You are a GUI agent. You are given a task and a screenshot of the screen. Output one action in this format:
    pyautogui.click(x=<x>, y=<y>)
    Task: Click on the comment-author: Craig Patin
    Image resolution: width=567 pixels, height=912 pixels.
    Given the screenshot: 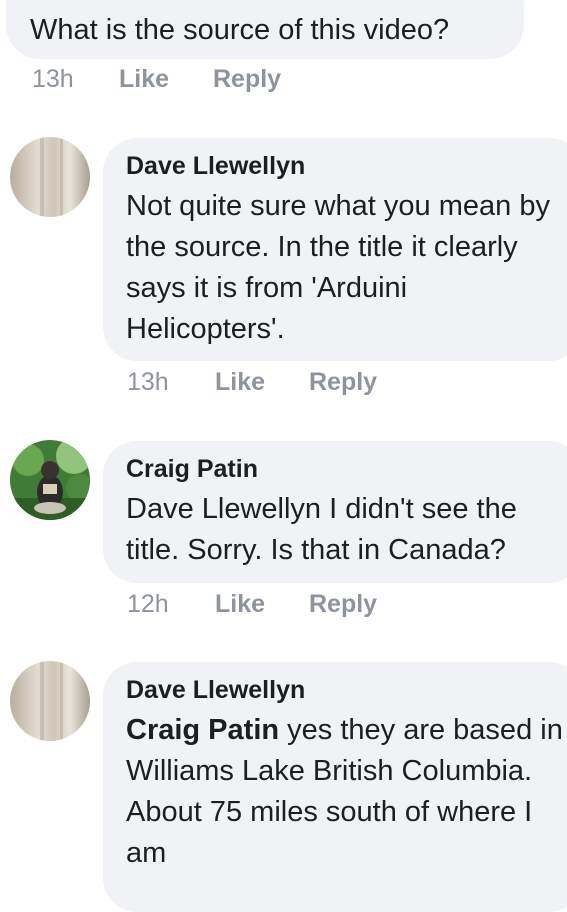 What is the action you would take?
    pyautogui.click(x=344, y=469)
    